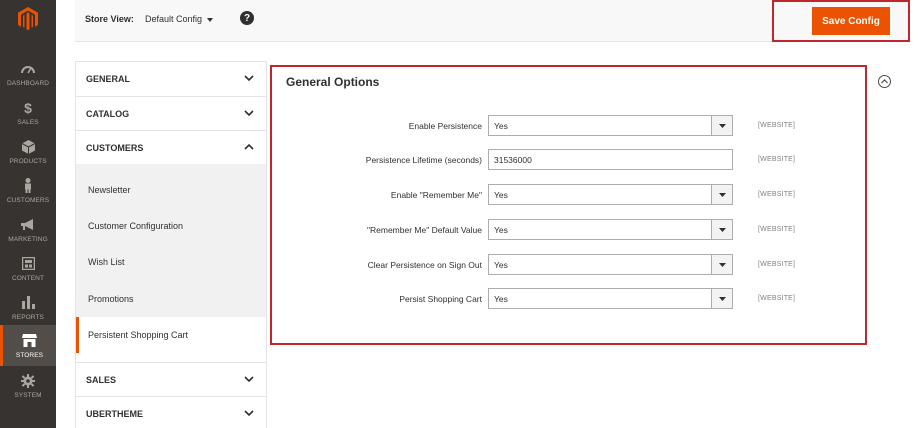 The height and width of the screenshot is (428, 918). I want to click on nav-item-sales: $ SALES, so click(28, 112).